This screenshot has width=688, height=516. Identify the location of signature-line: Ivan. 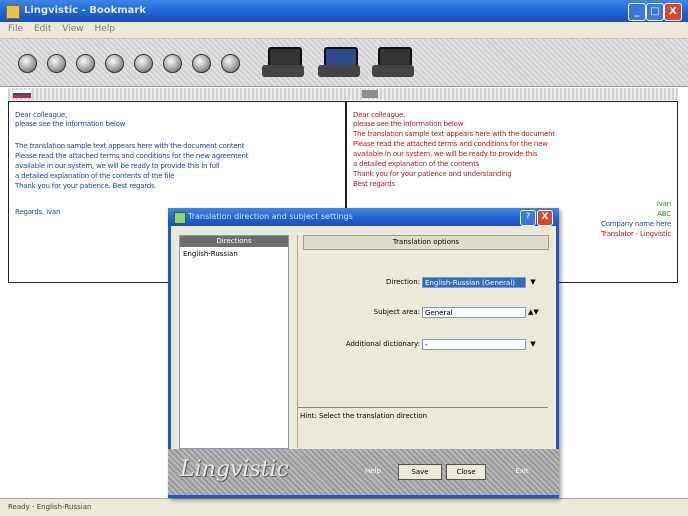
(663, 204).